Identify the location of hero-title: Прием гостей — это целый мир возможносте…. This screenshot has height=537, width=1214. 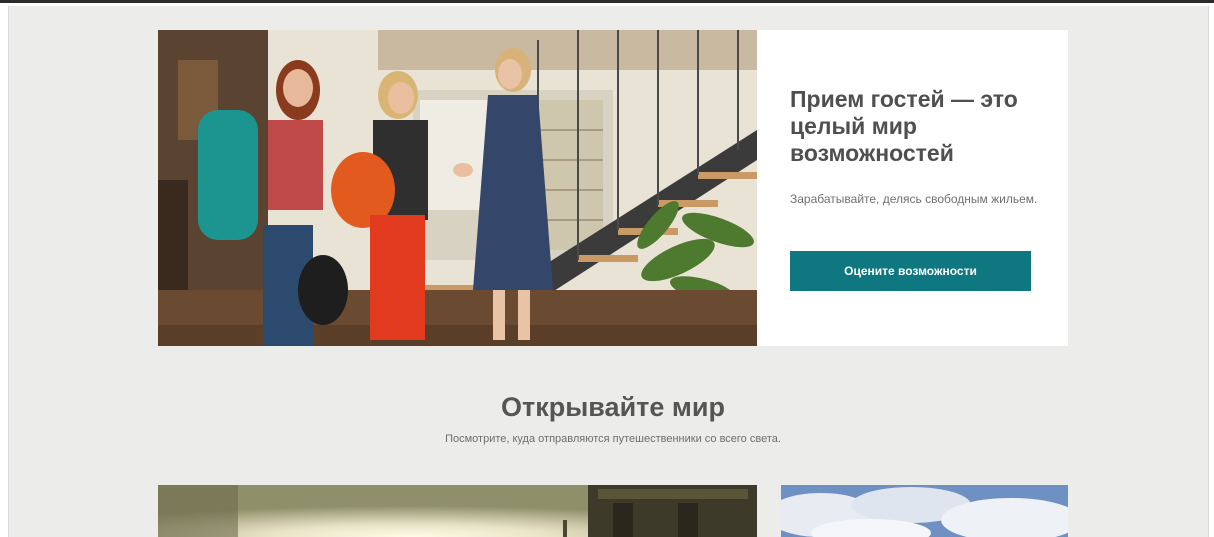
(904, 126).